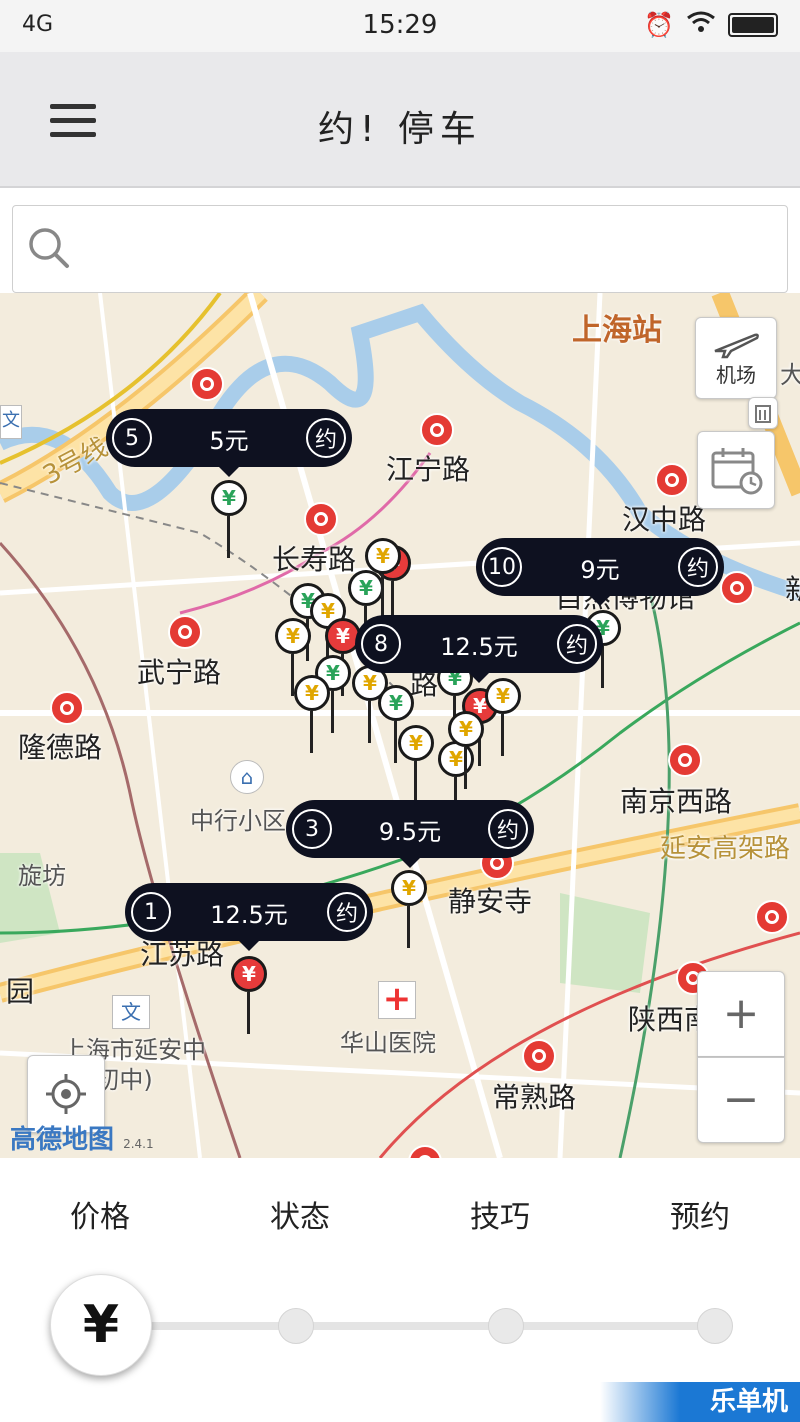 This screenshot has width=800, height=1422. I want to click on plus-icon: +, so click(741, 1013).